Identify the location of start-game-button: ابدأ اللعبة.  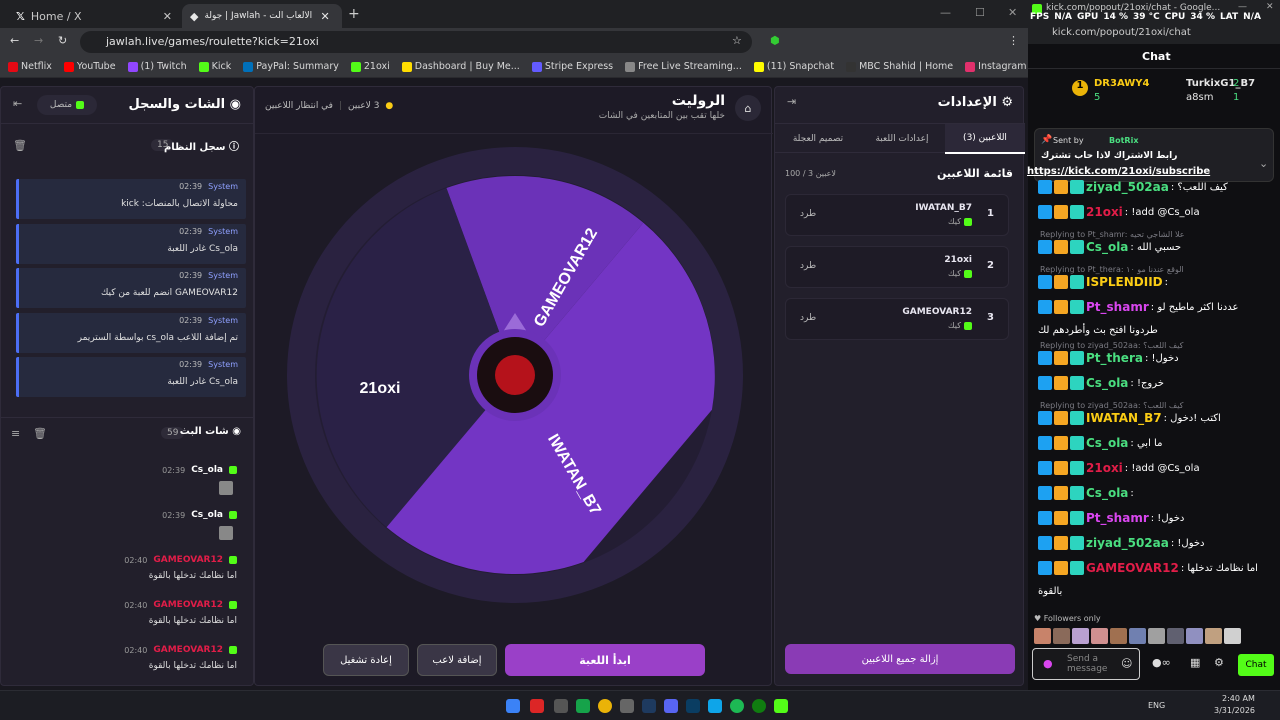
(605, 660).